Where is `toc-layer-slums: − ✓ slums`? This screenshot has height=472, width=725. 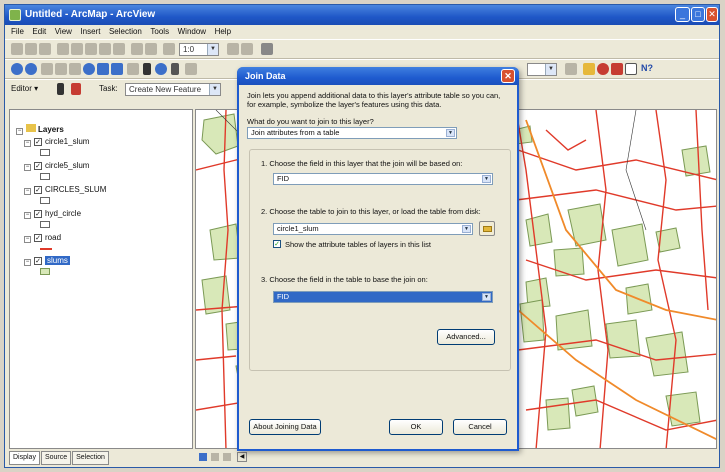 toc-layer-slums: − ✓ slums is located at coordinates (47, 261).